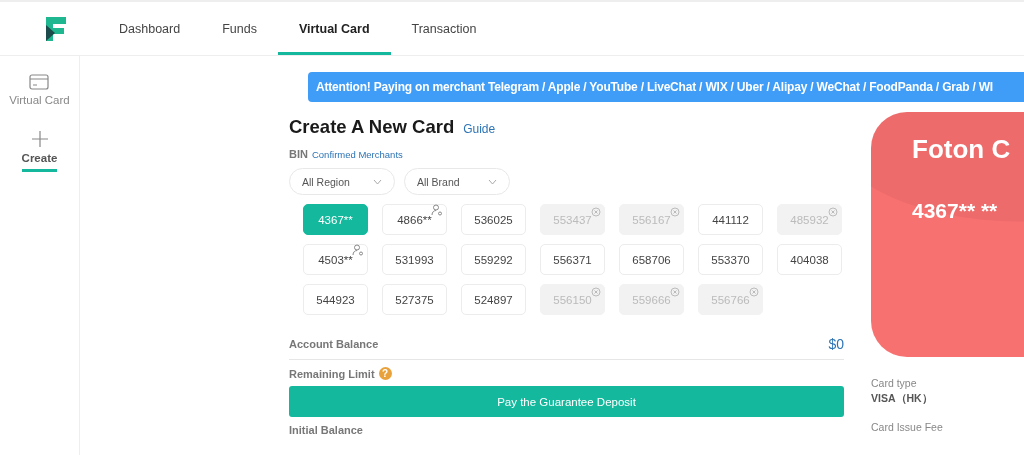  What do you see at coordinates (572, 259) in the screenshot?
I see `bin-option: 556371` at bounding box center [572, 259].